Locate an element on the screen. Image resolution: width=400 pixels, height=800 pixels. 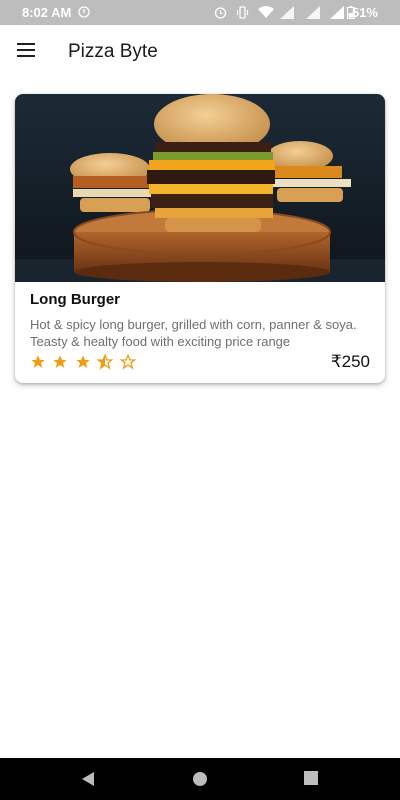
vpn-icon is located at coordinates (84, 12).